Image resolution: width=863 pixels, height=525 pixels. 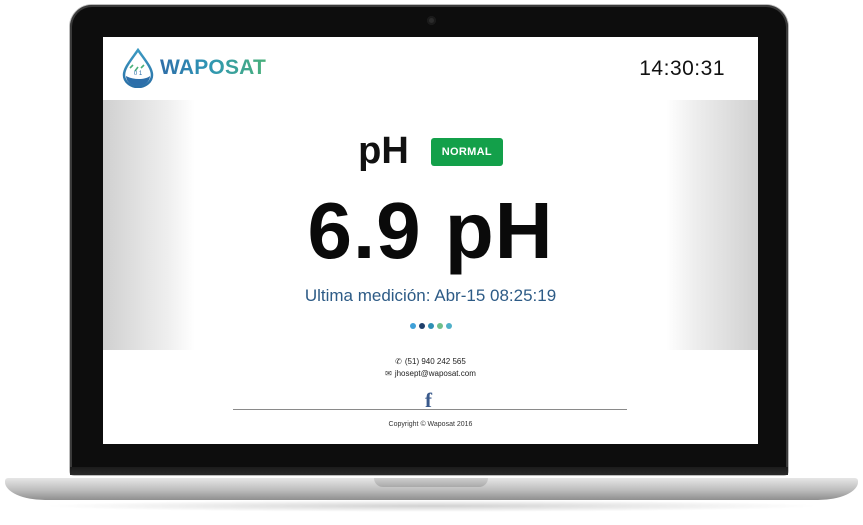 What do you see at coordinates (213, 67) in the screenshot?
I see `brand-name: WAPOSAT` at bounding box center [213, 67].